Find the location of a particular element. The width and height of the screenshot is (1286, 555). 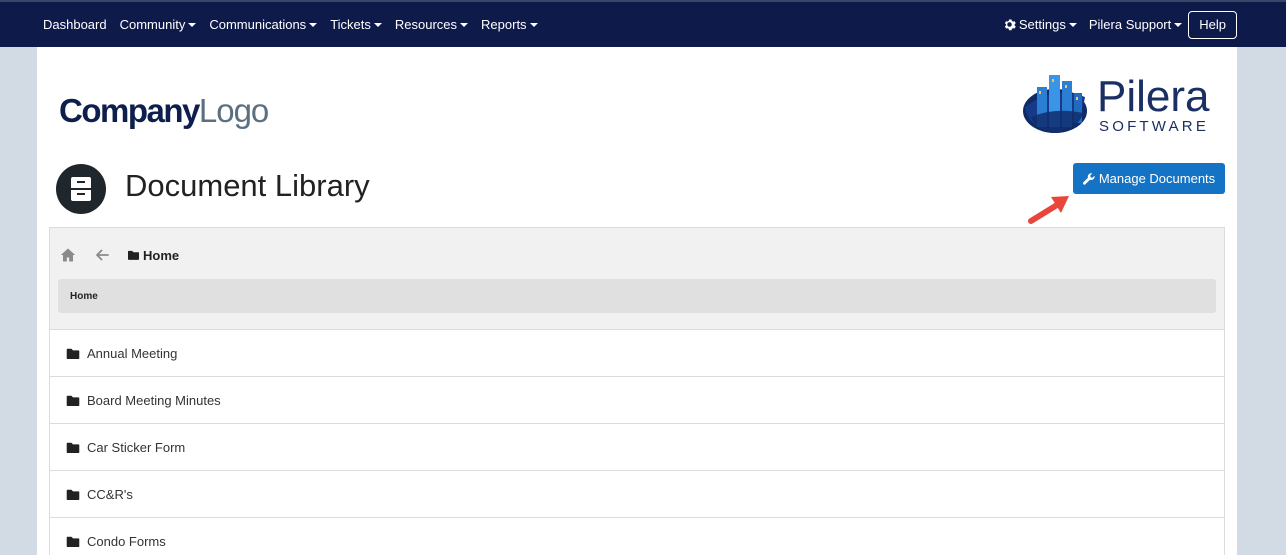

pilera-wordmark: Pilera is located at coordinates (1153, 96).